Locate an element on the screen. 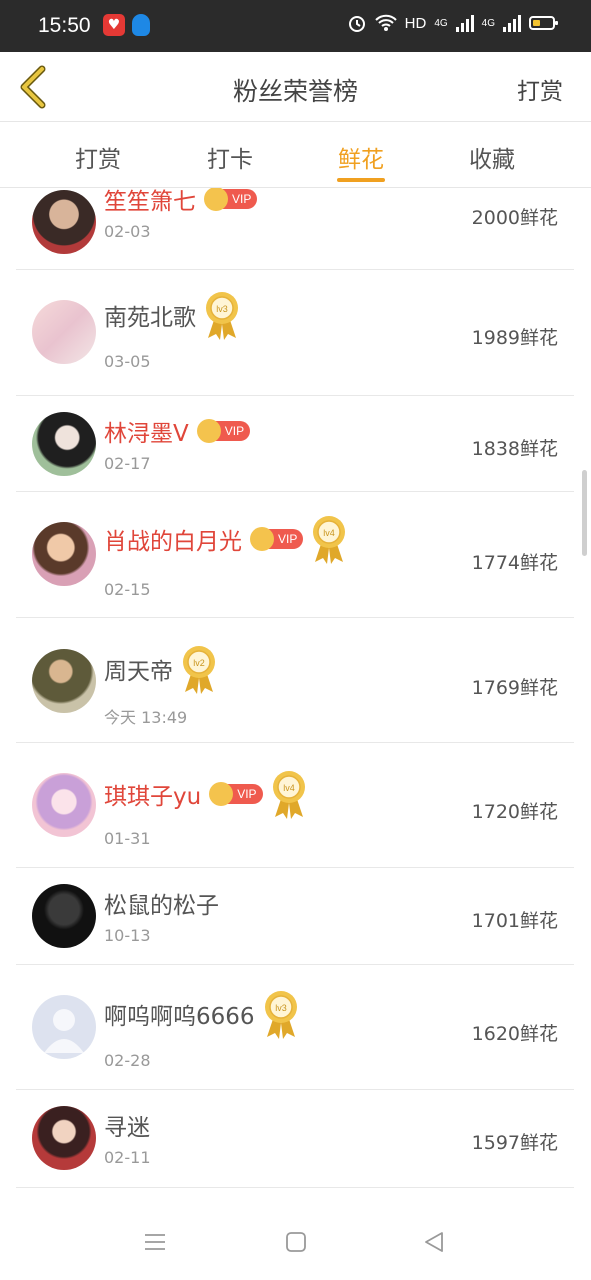  list-item: 林浔墨V VIP 02-17 1838鲜花 is located at coordinates (295, 444).